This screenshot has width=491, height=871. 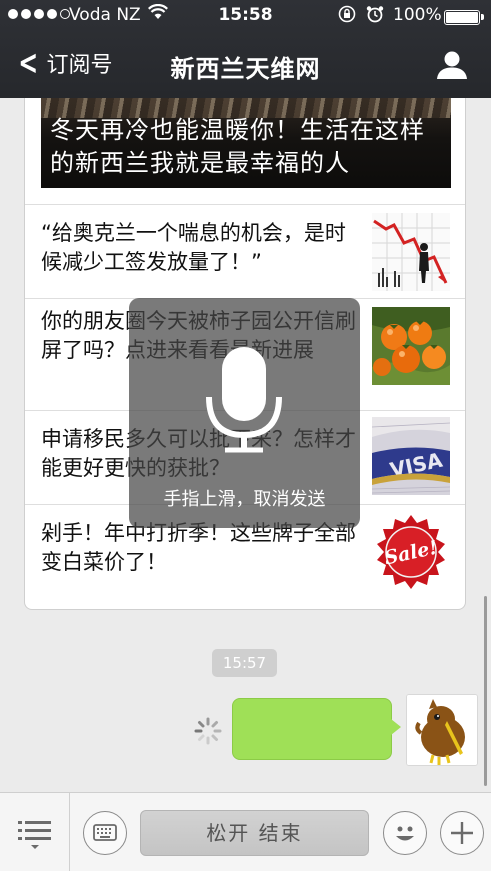 I want to click on visa-card-image: VISA, so click(x=411, y=456).